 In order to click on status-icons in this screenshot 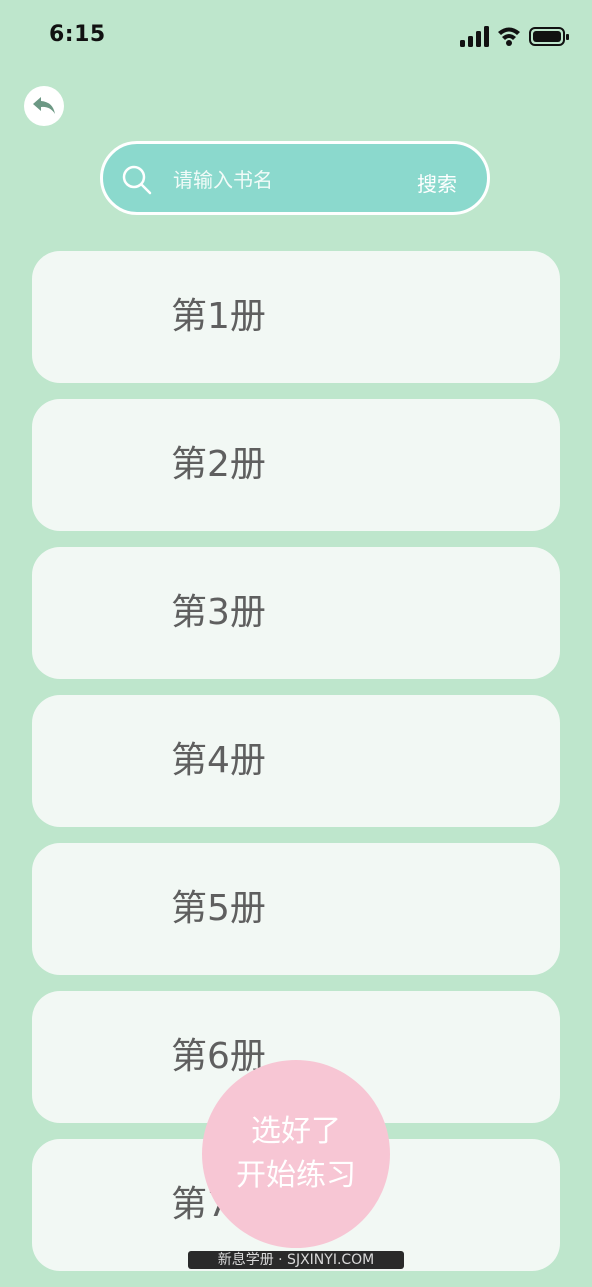, I will do `click(514, 36)`.